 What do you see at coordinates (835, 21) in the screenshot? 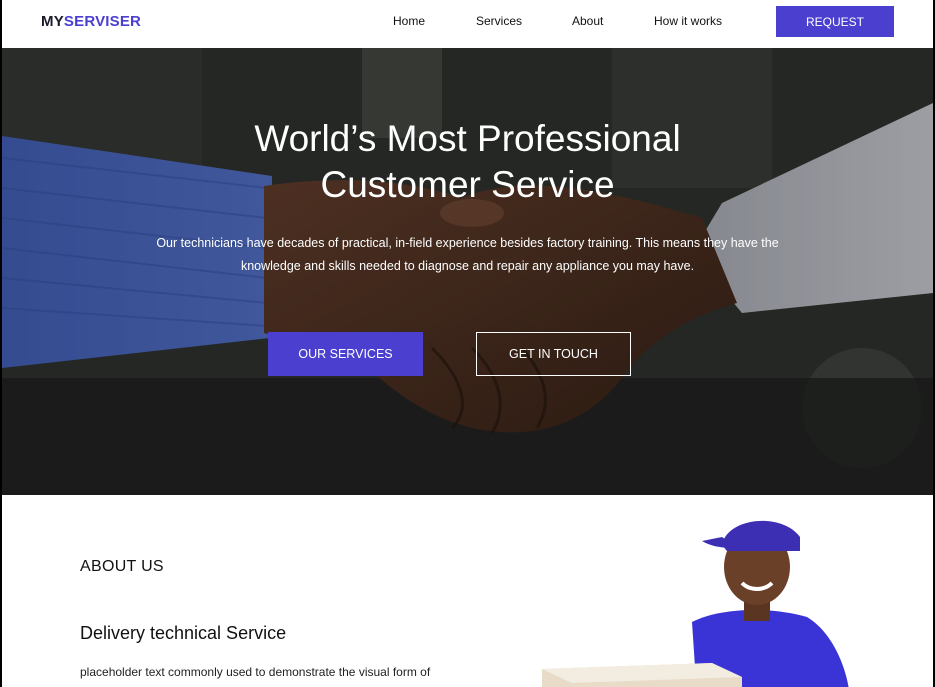
I see `request-button: REQUEST` at bounding box center [835, 21].